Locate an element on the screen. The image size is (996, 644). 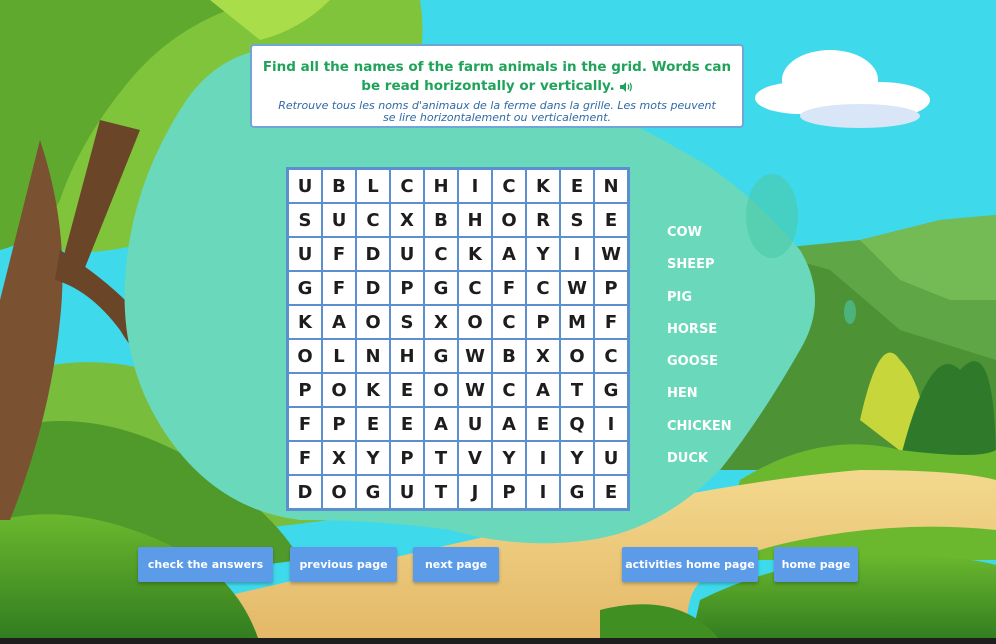
grid-cell: V is located at coordinates (475, 458).